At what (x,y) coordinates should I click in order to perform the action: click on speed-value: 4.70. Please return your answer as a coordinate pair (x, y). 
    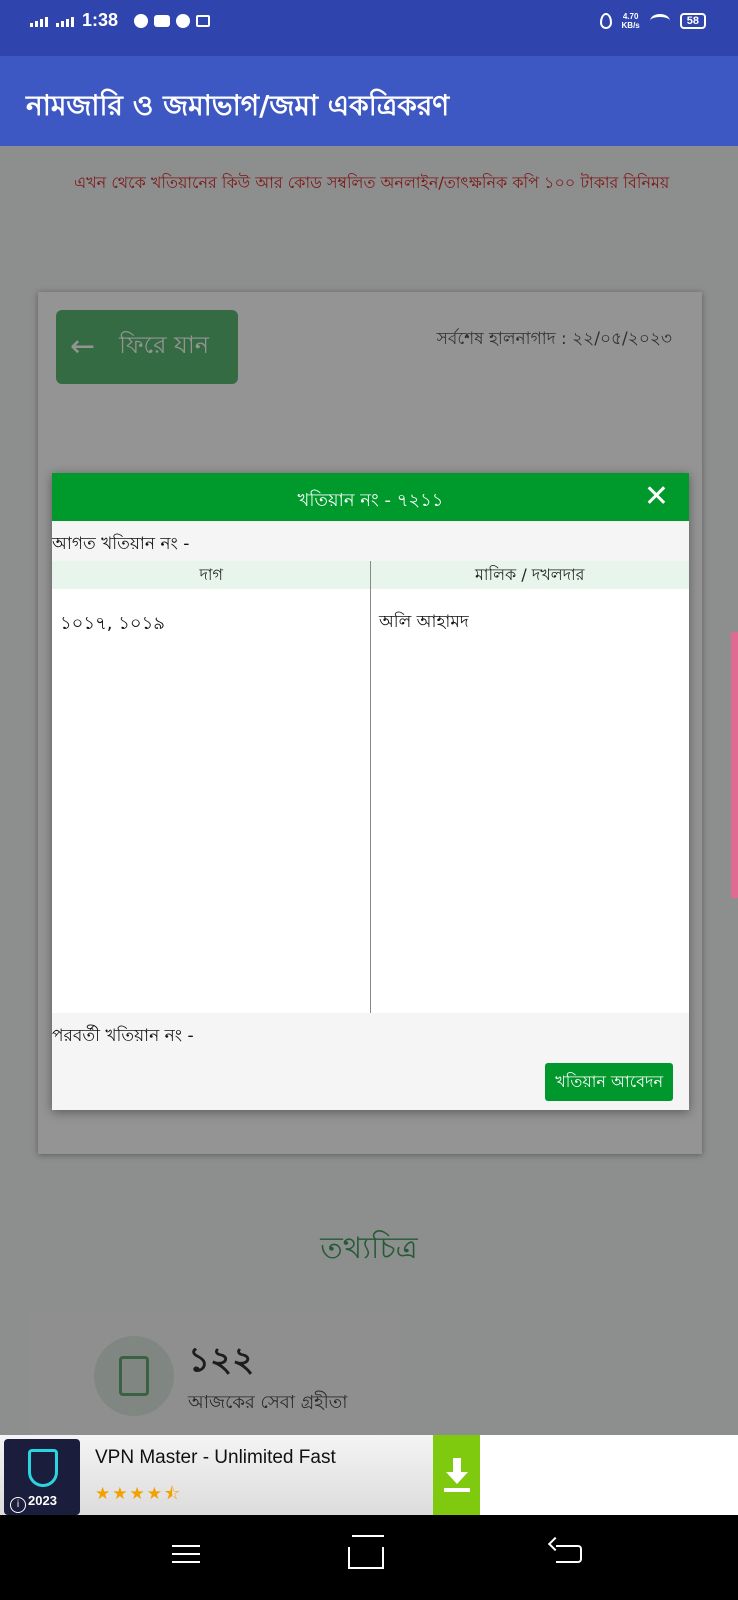
    Looking at the image, I should click on (630, 16).